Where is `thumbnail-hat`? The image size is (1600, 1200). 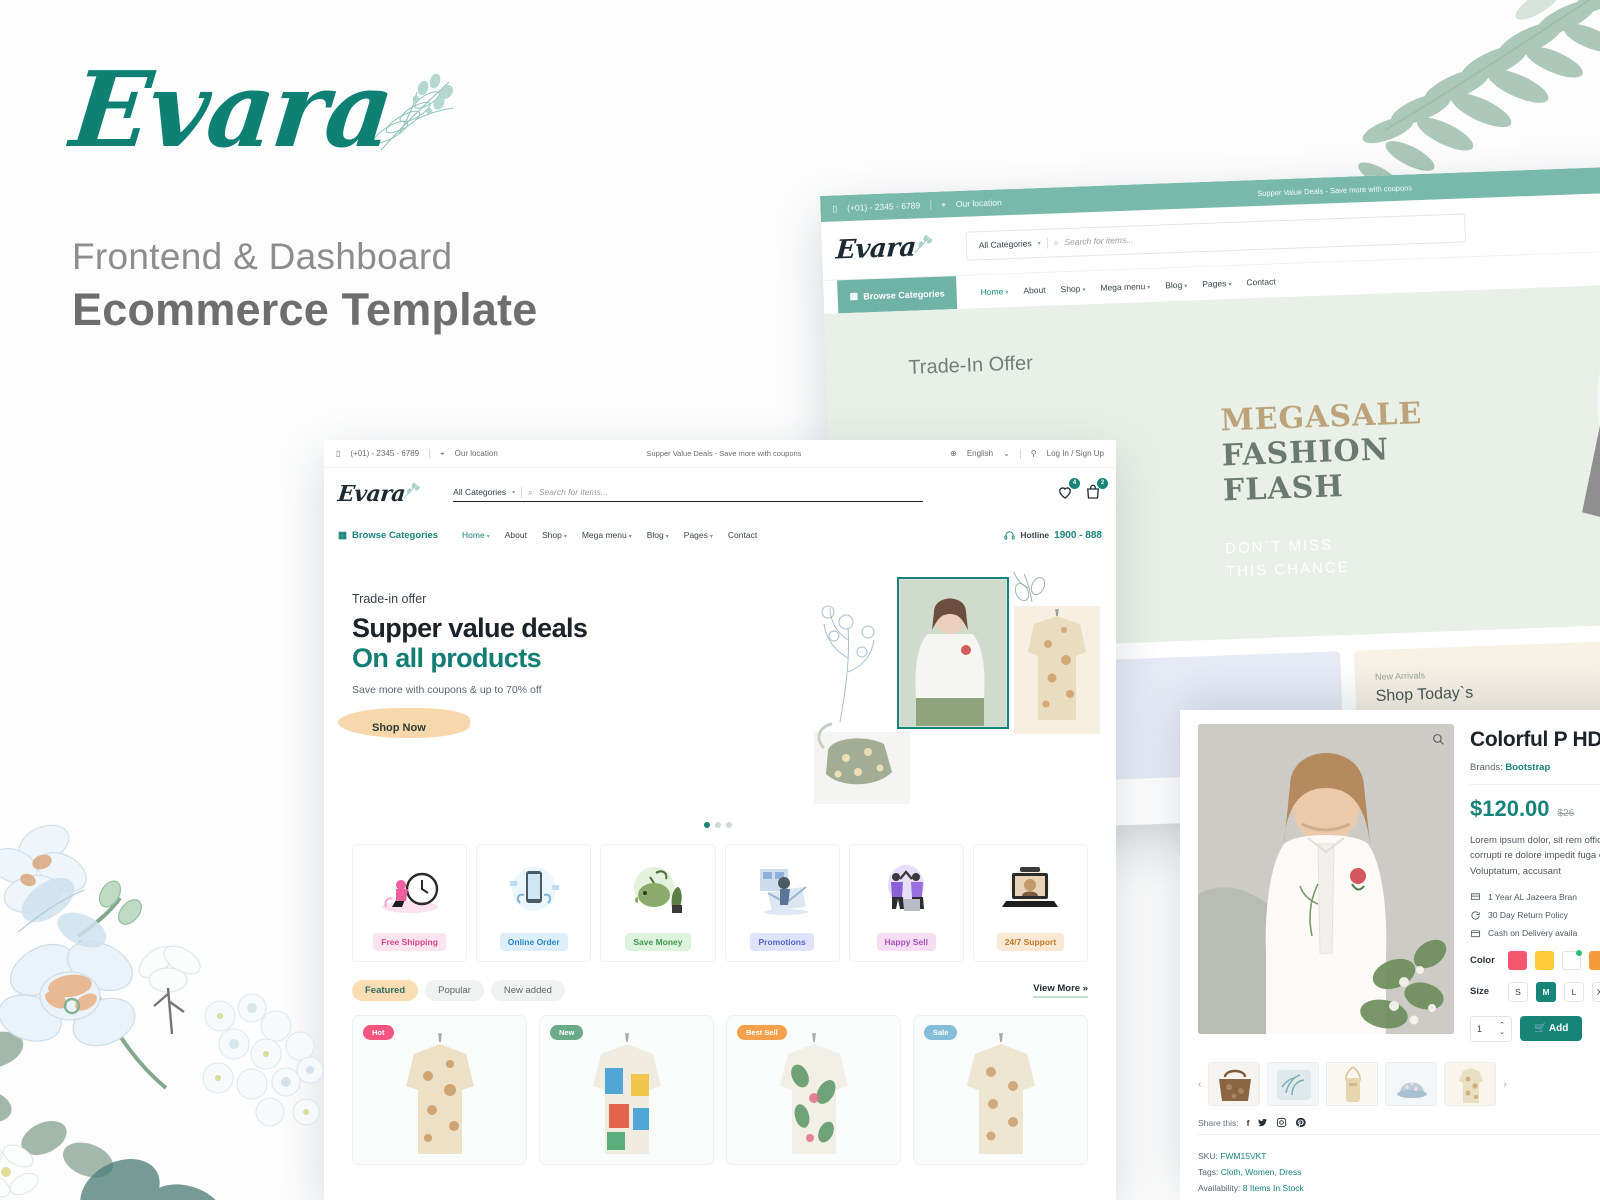 thumbnail-hat is located at coordinates (1411, 1084).